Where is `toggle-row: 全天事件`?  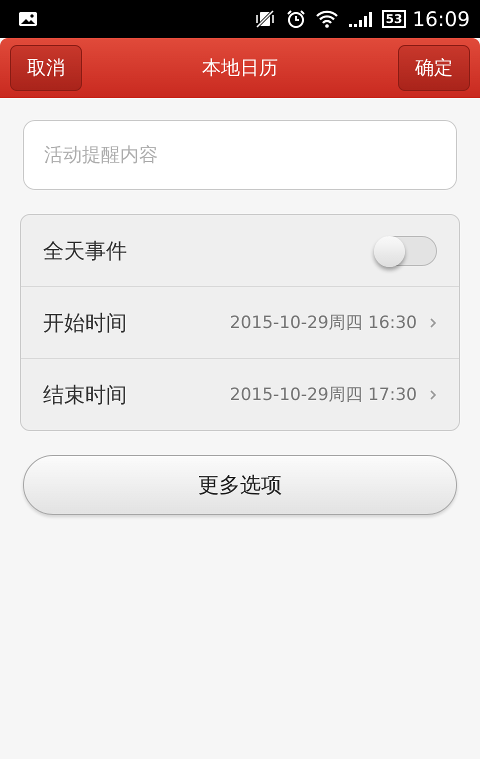
toggle-row: 全天事件 is located at coordinates (240, 250).